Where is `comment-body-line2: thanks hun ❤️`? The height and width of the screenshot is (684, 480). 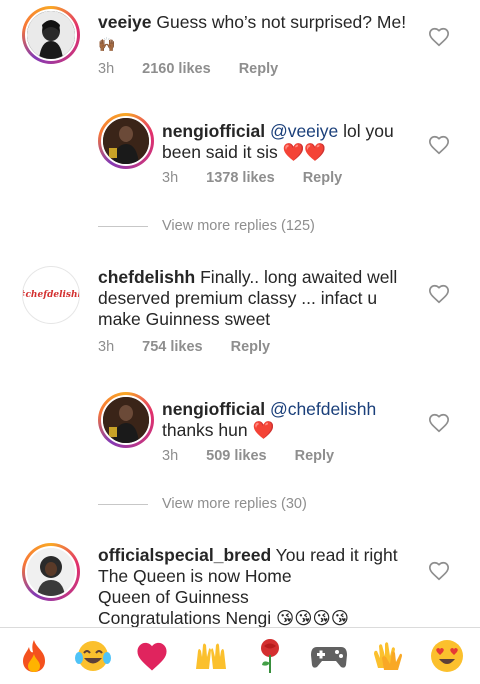 comment-body-line2: thanks hun ❤️ is located at coordinates (218, 430).